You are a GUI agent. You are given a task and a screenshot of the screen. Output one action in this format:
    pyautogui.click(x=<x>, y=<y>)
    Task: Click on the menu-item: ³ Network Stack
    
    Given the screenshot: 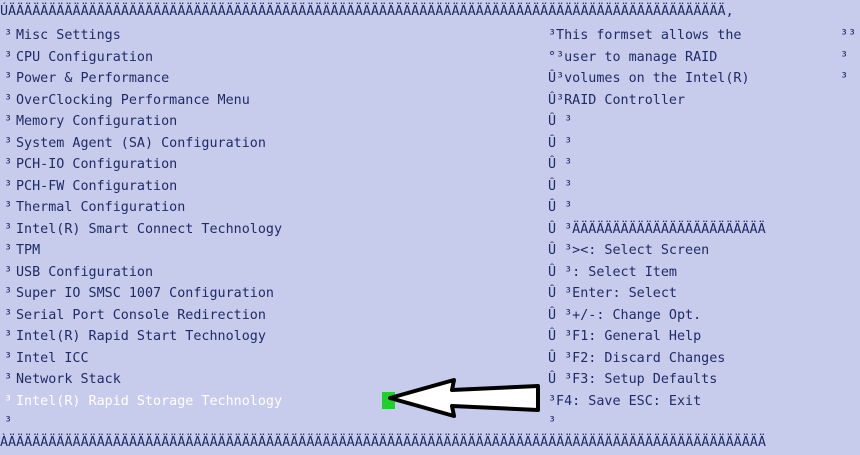 What is the action you would take?
    pyautogui.click(x=62, y=380)
    